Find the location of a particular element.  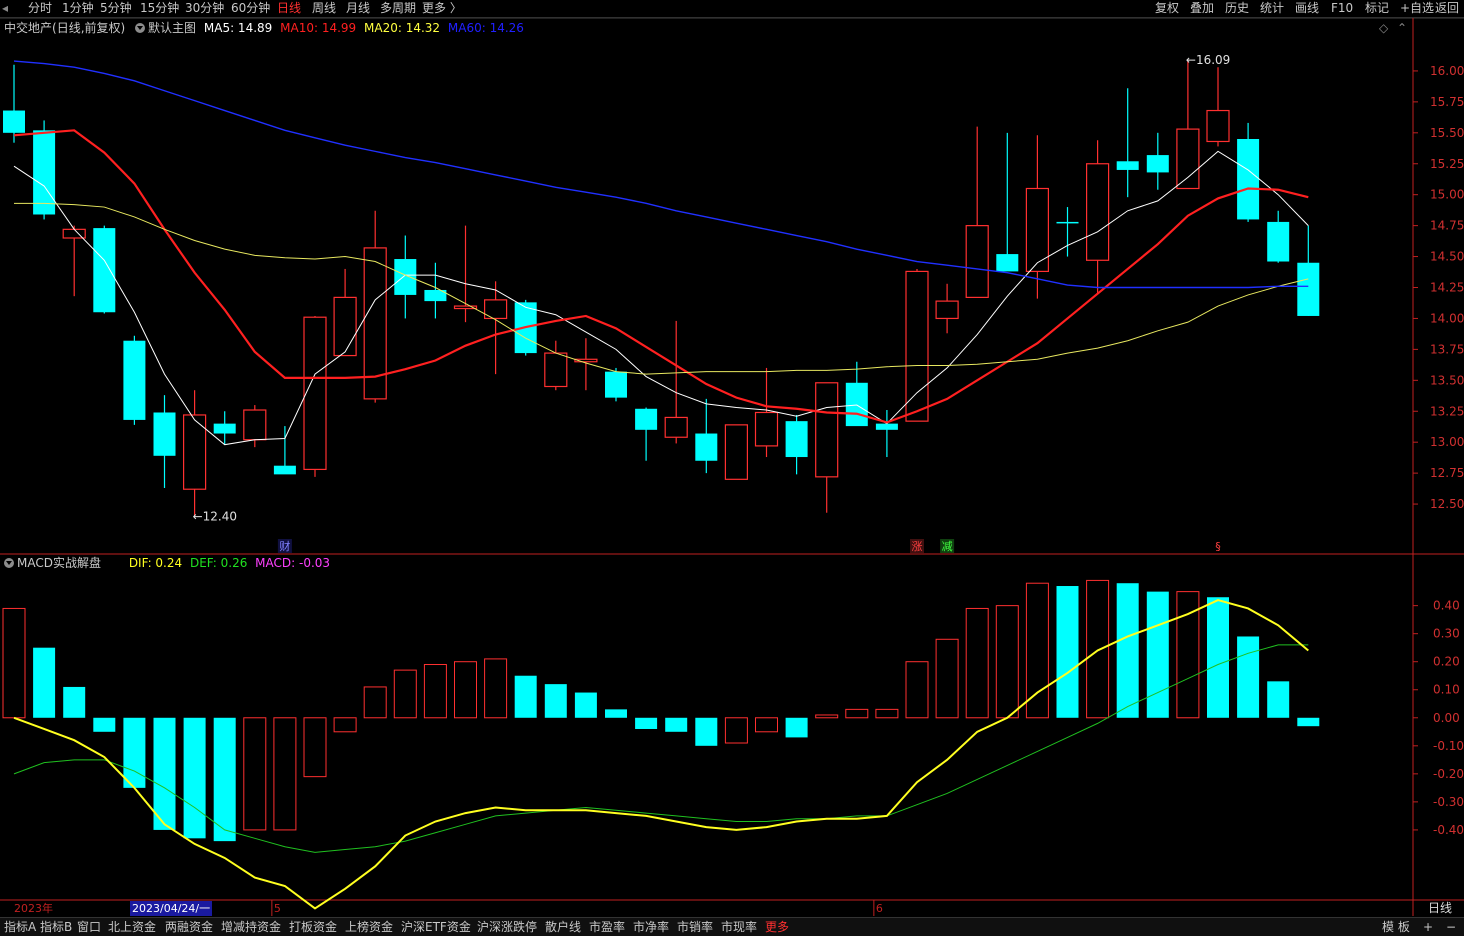

tab-retail-line: 散户线 is located at coordinates (563, 927).